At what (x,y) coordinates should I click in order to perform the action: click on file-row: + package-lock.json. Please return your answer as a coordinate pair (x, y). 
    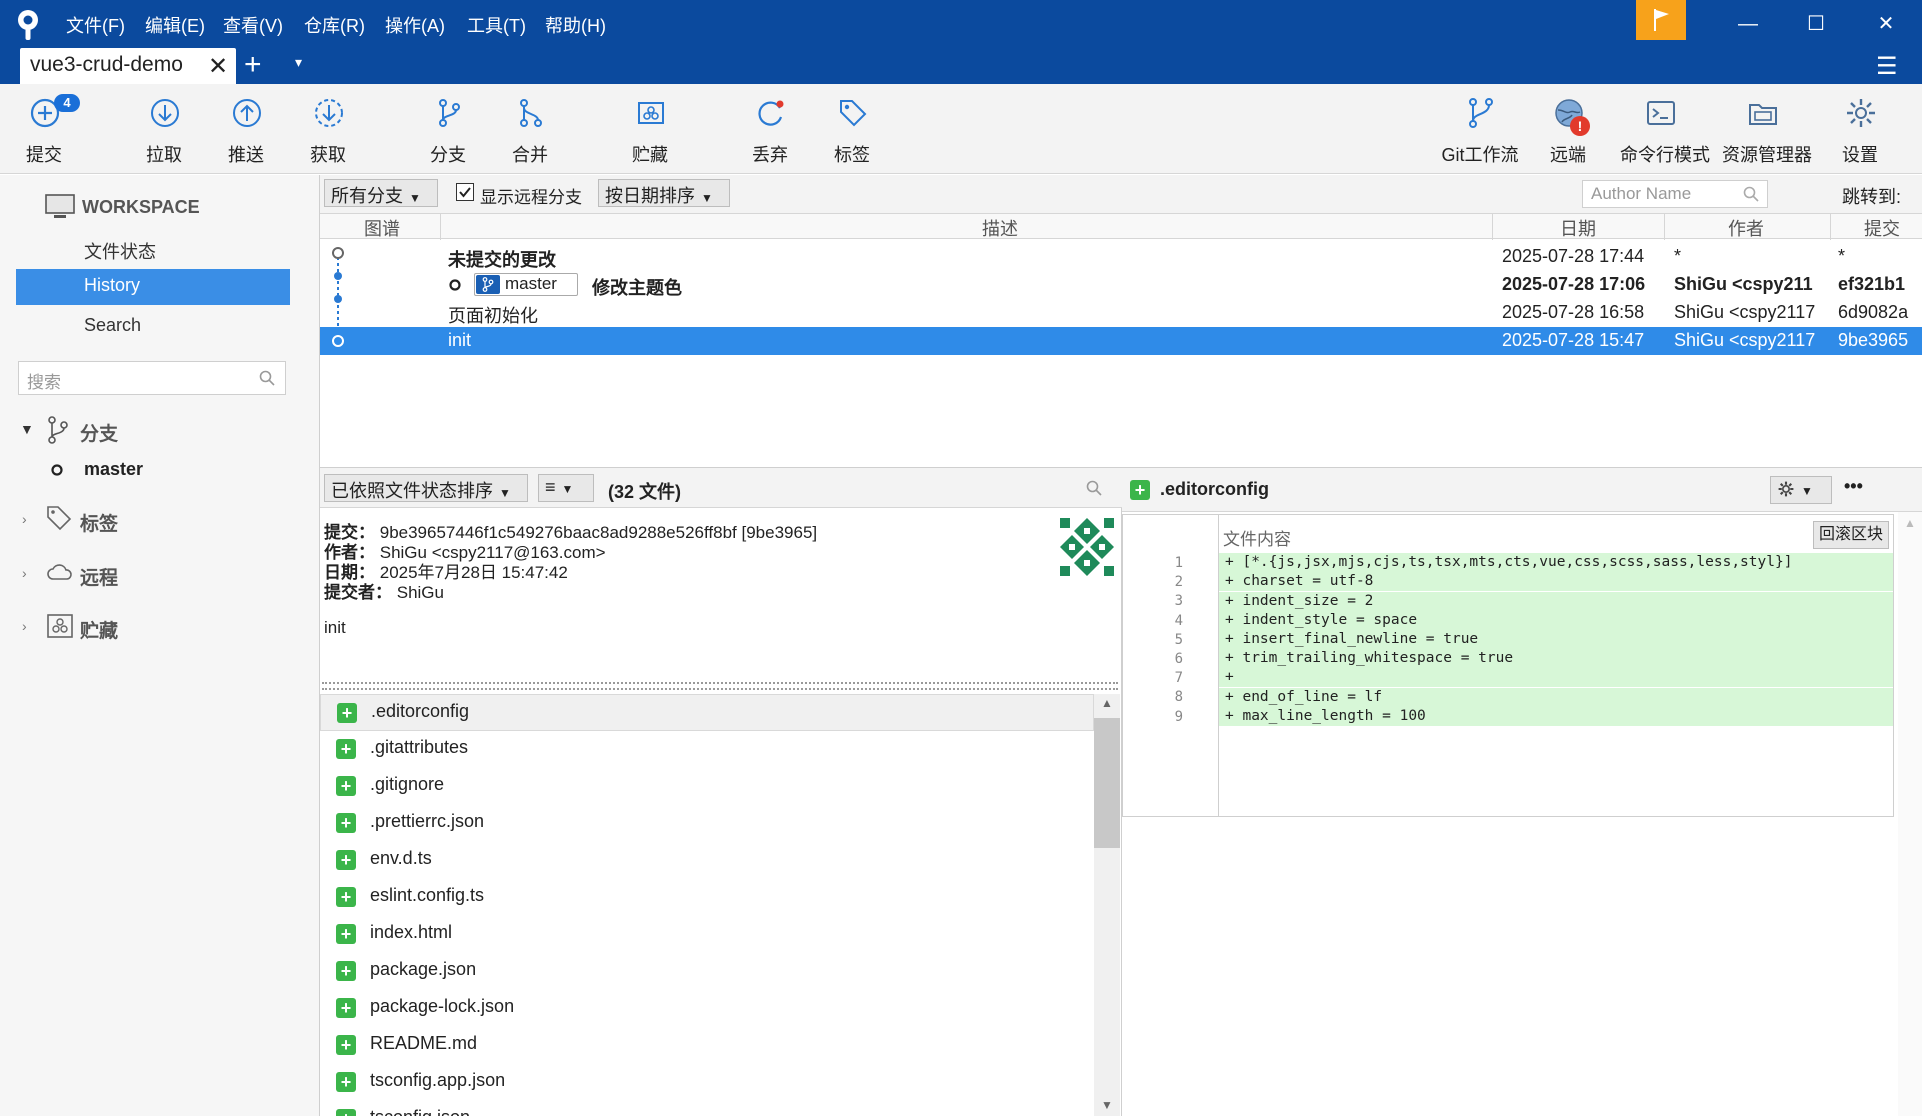
    Looking at the image, I should click on (707, 1008).